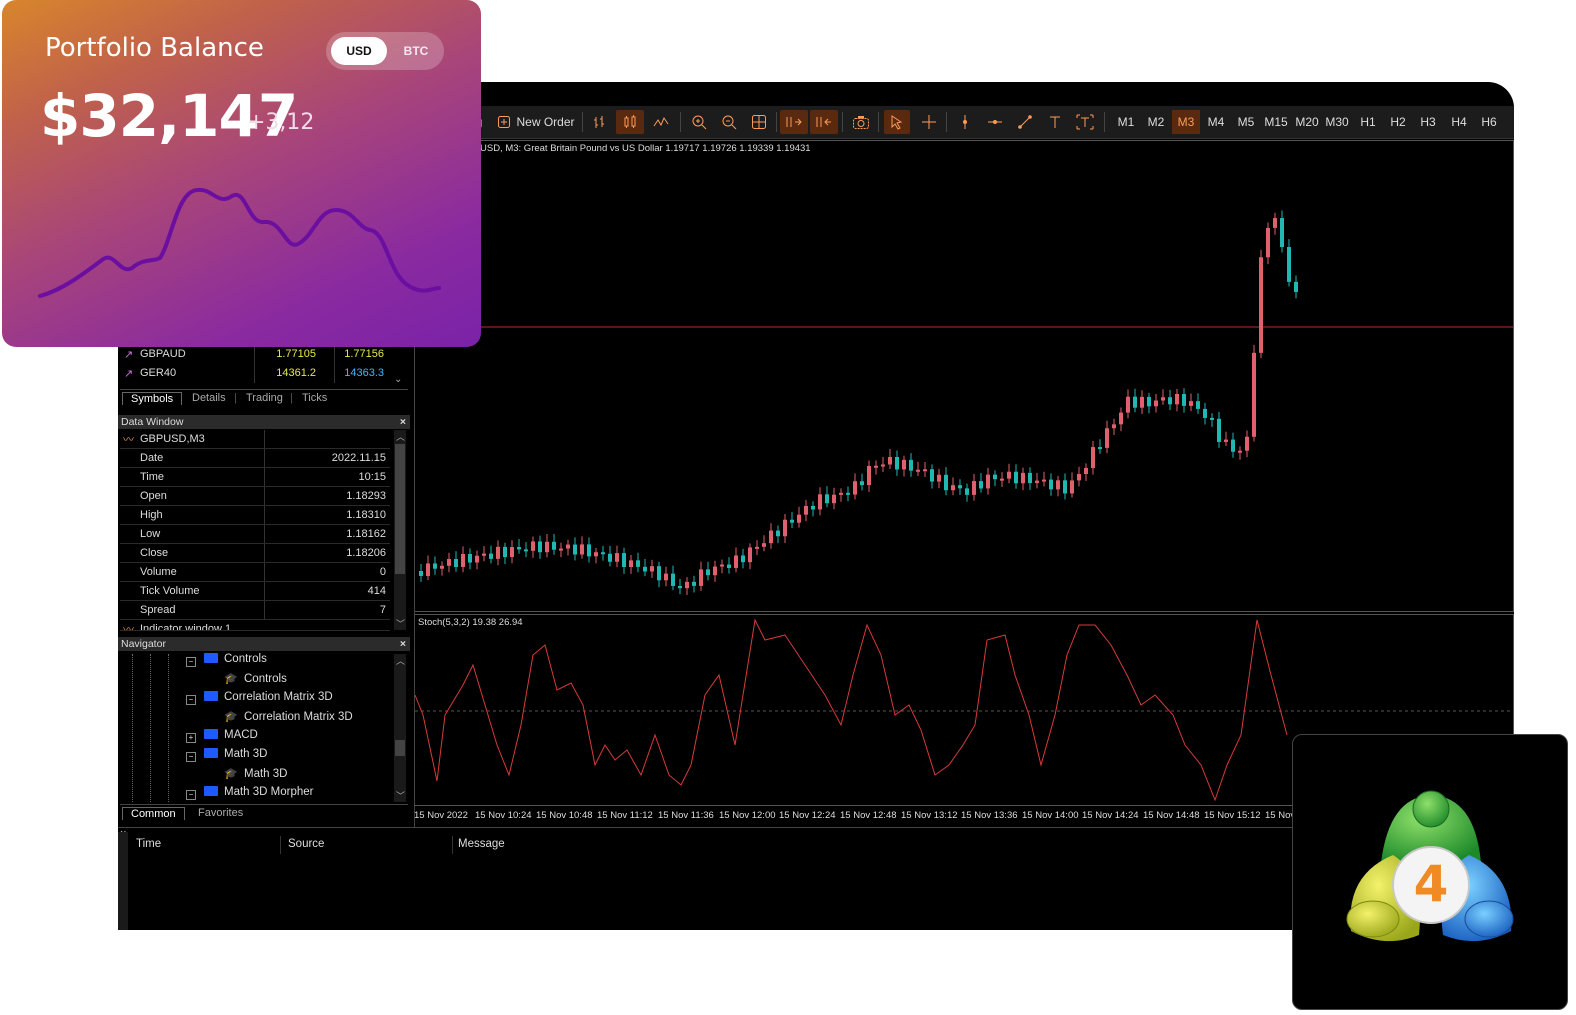 Image resolution: width=1576 pixels, height=1015 pixels. Describe the element at coordinates (306, 844) in the screenshot. I see `column-header-source: Source` at that location.